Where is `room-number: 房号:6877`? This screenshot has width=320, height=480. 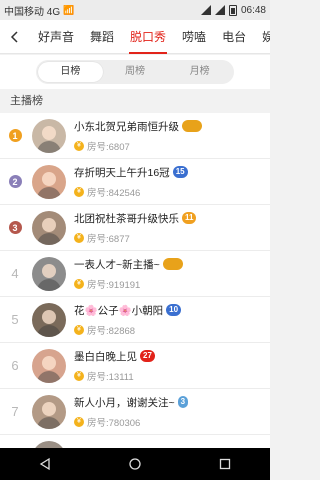 room-number: 房号:6877 is located at coordinates (108, 239).